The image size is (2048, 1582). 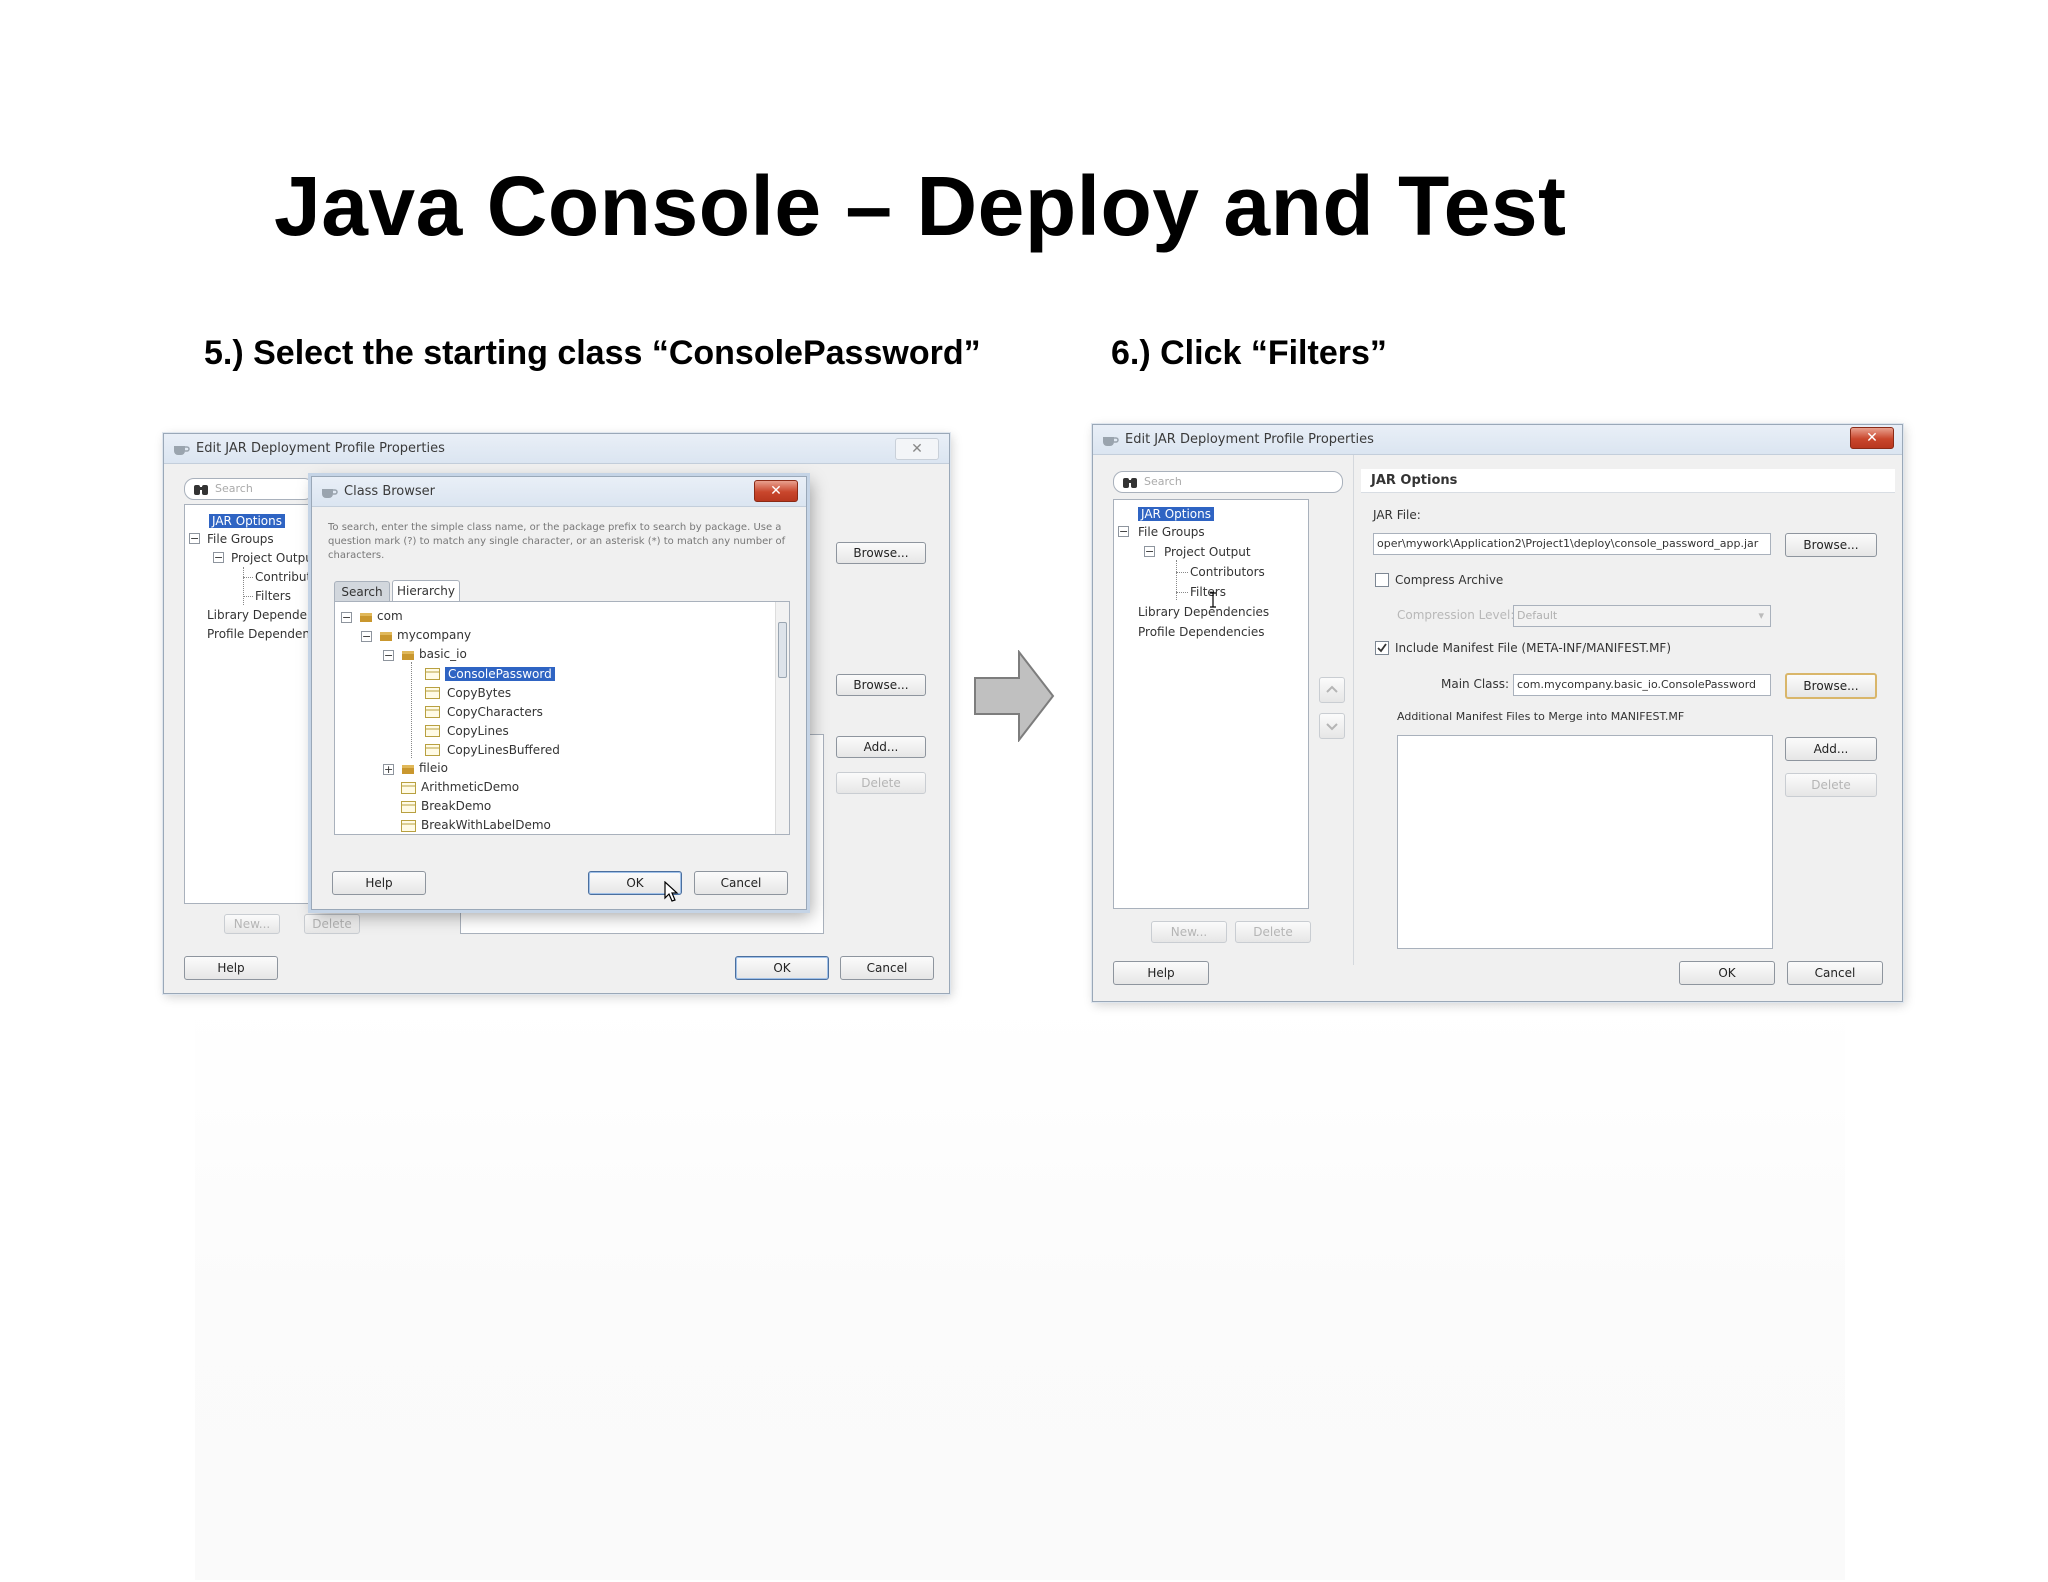 I want to click on compress-archive-checkbox, so click(x=1382, y=580).